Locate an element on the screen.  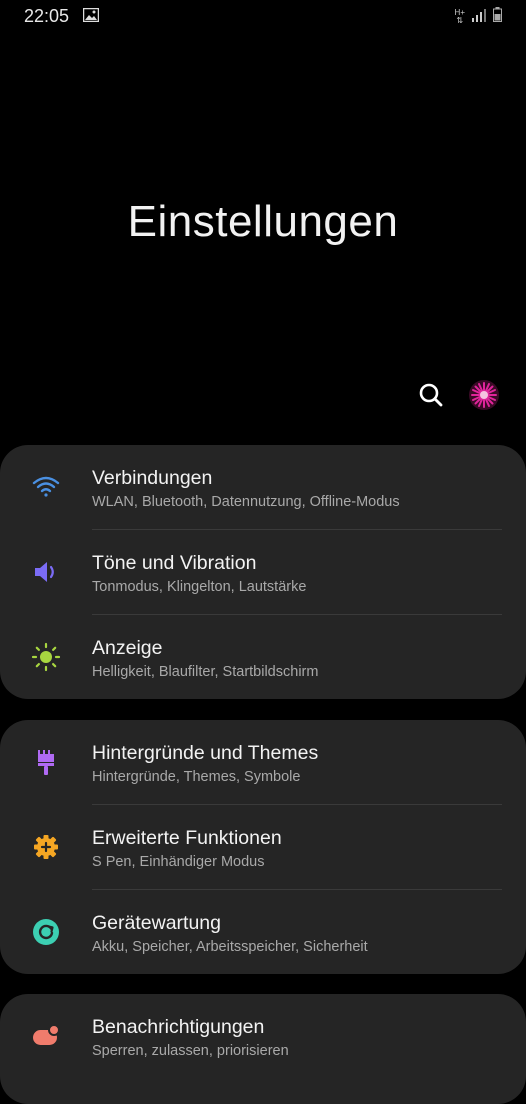
status-bar: 22:05 H+ ⇅ is located at coordinates (263, 16).